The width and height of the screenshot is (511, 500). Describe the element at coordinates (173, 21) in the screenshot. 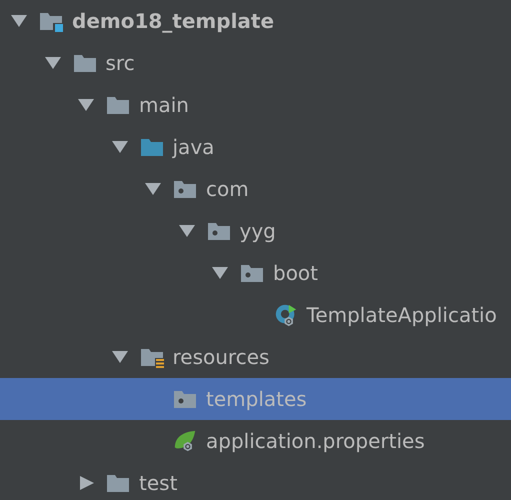

I see `tree-item-label: demo18_template` at that location.